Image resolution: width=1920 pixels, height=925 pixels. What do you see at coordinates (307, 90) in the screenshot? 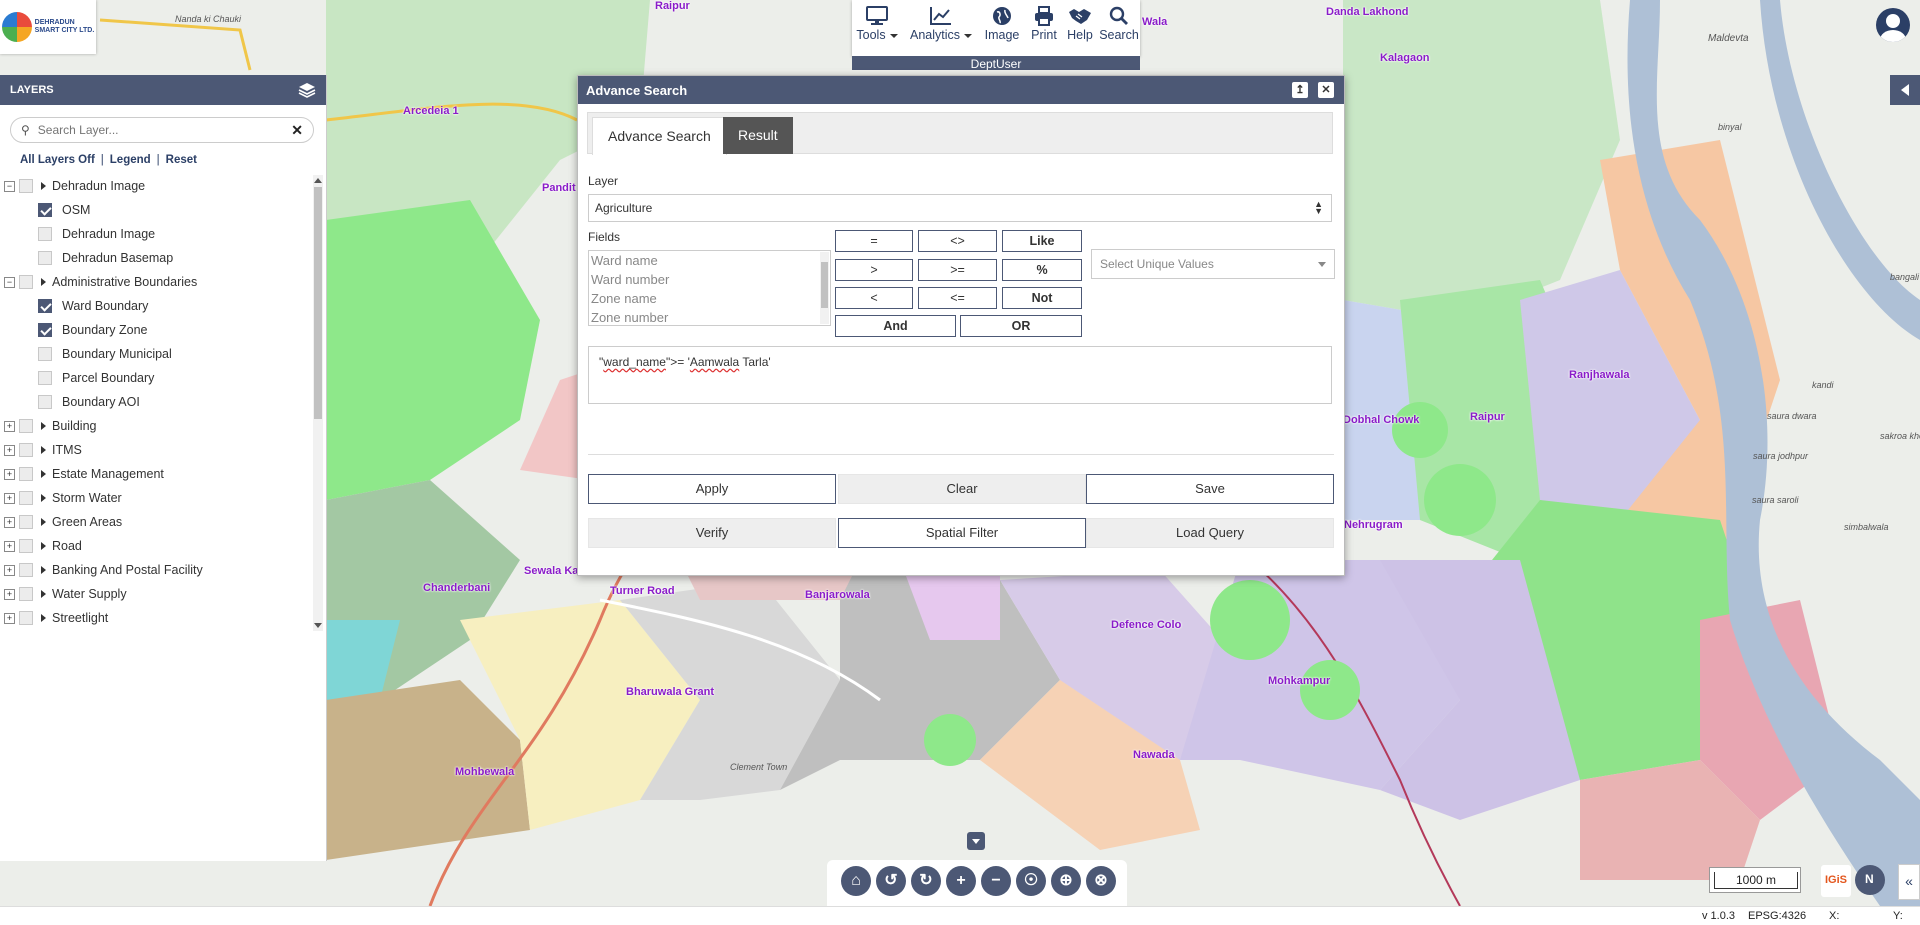
I see `layers-stack-icon` at bounding box center [307, 90].